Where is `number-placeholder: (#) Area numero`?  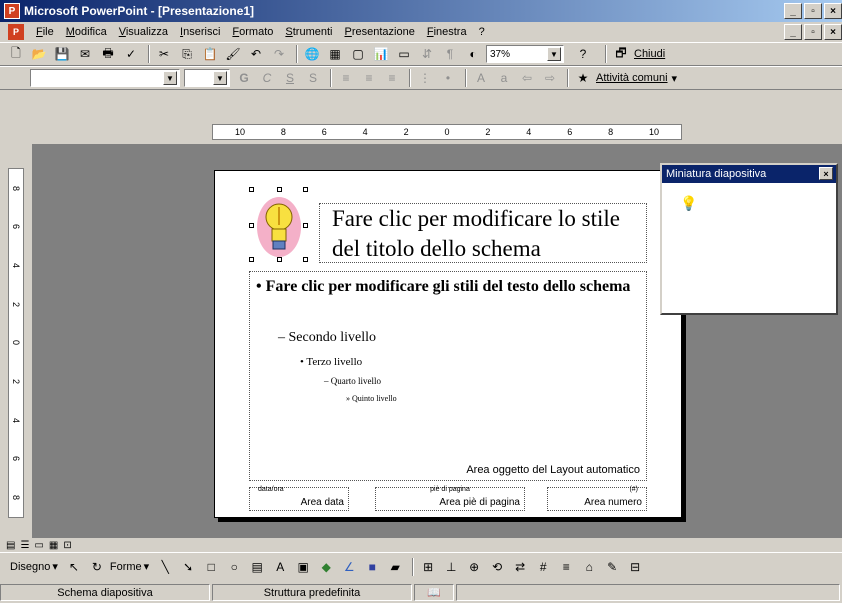 number-placeholder: (#) Area numero is located at coordinates (597, 498).